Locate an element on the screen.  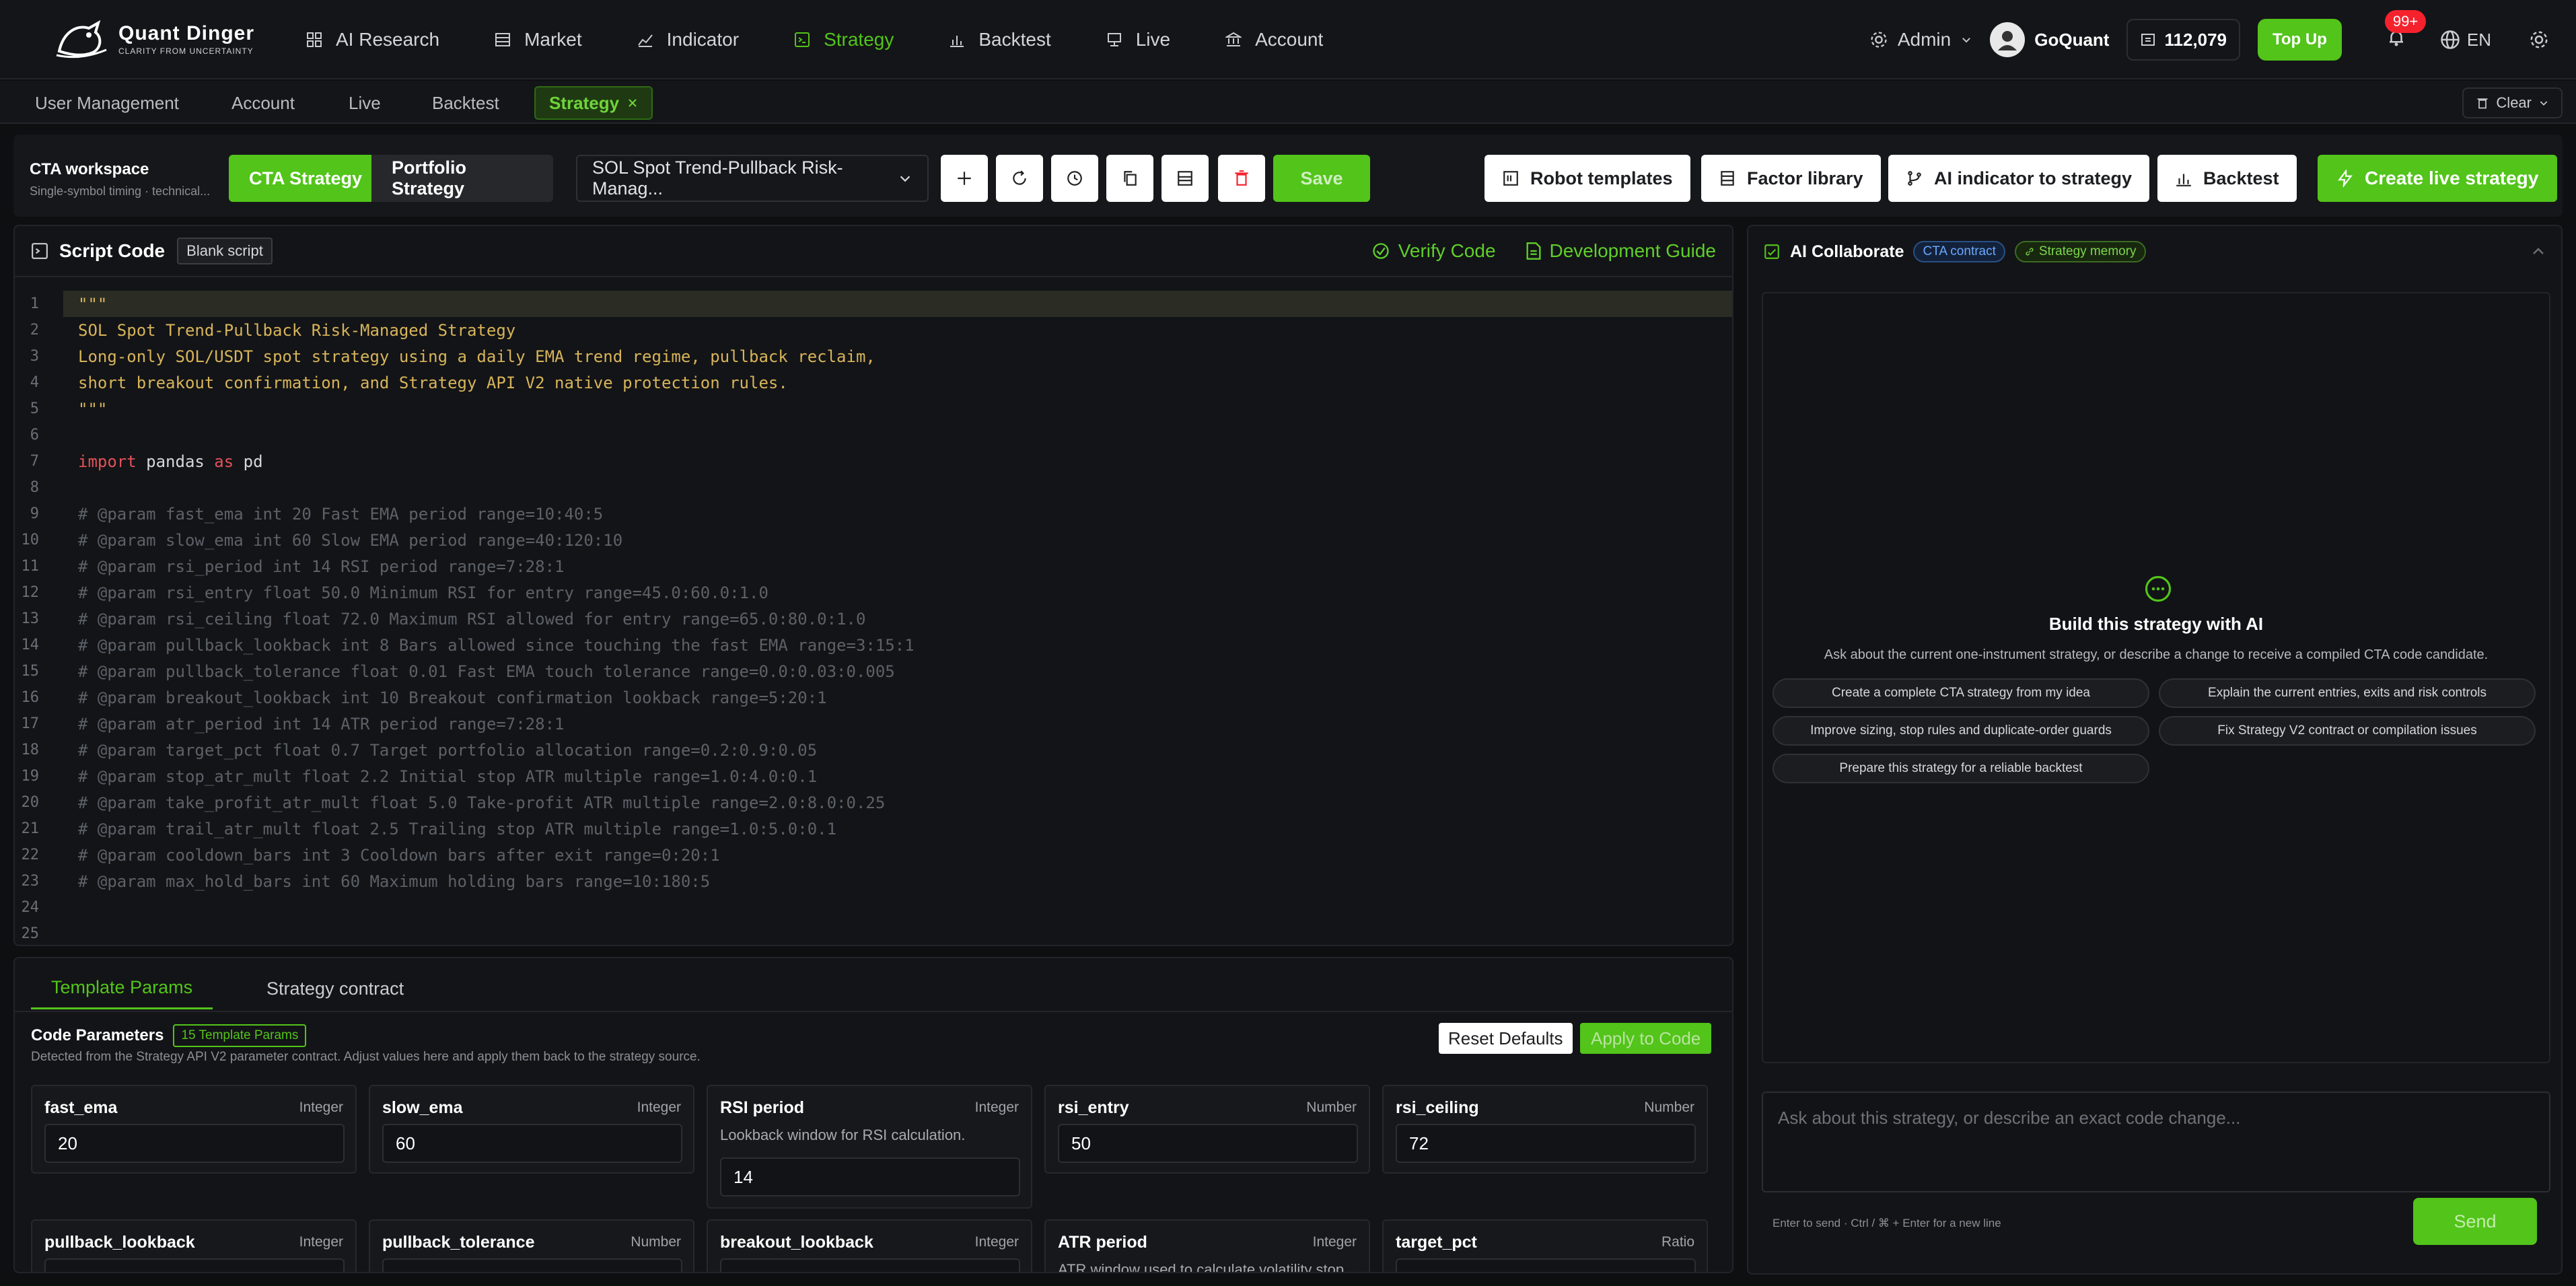
line-number: 10 is located at coordinates (30, 540).